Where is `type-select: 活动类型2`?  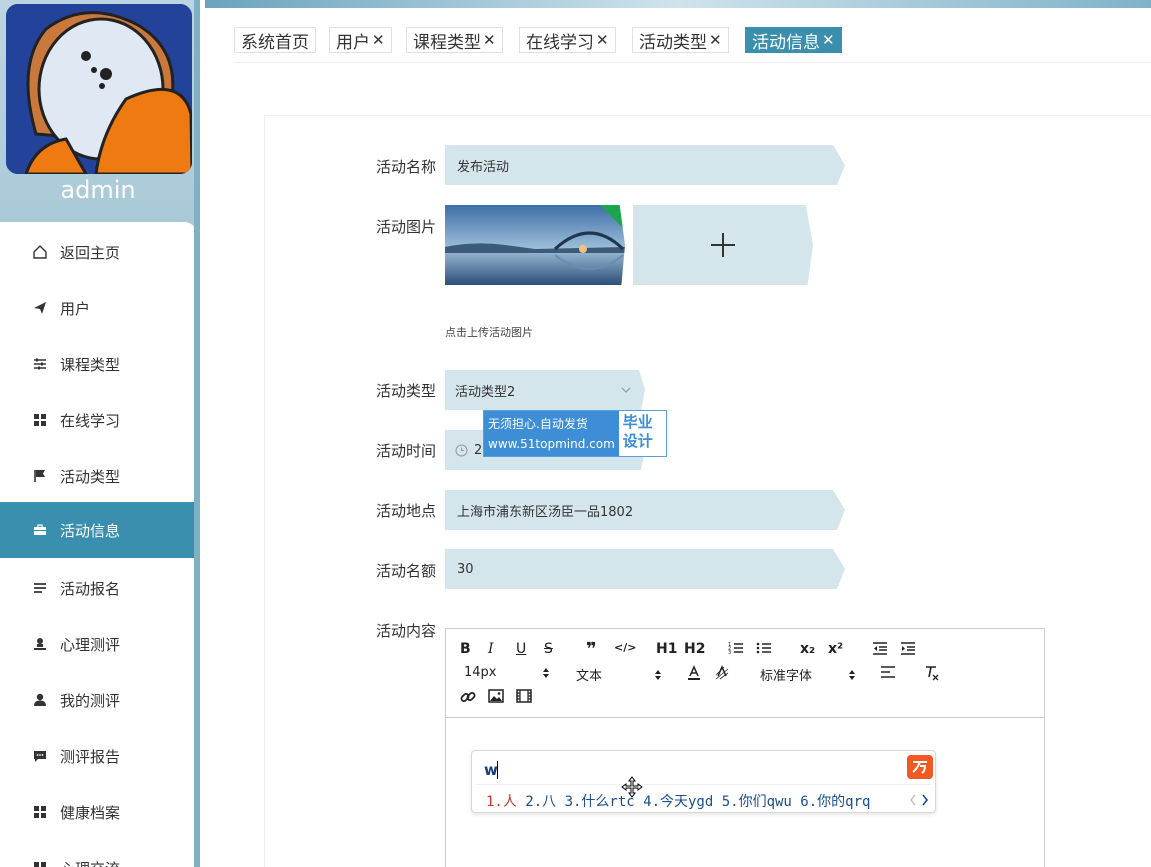
type-select: 活动类型2 is located at coordinates (545, 390).